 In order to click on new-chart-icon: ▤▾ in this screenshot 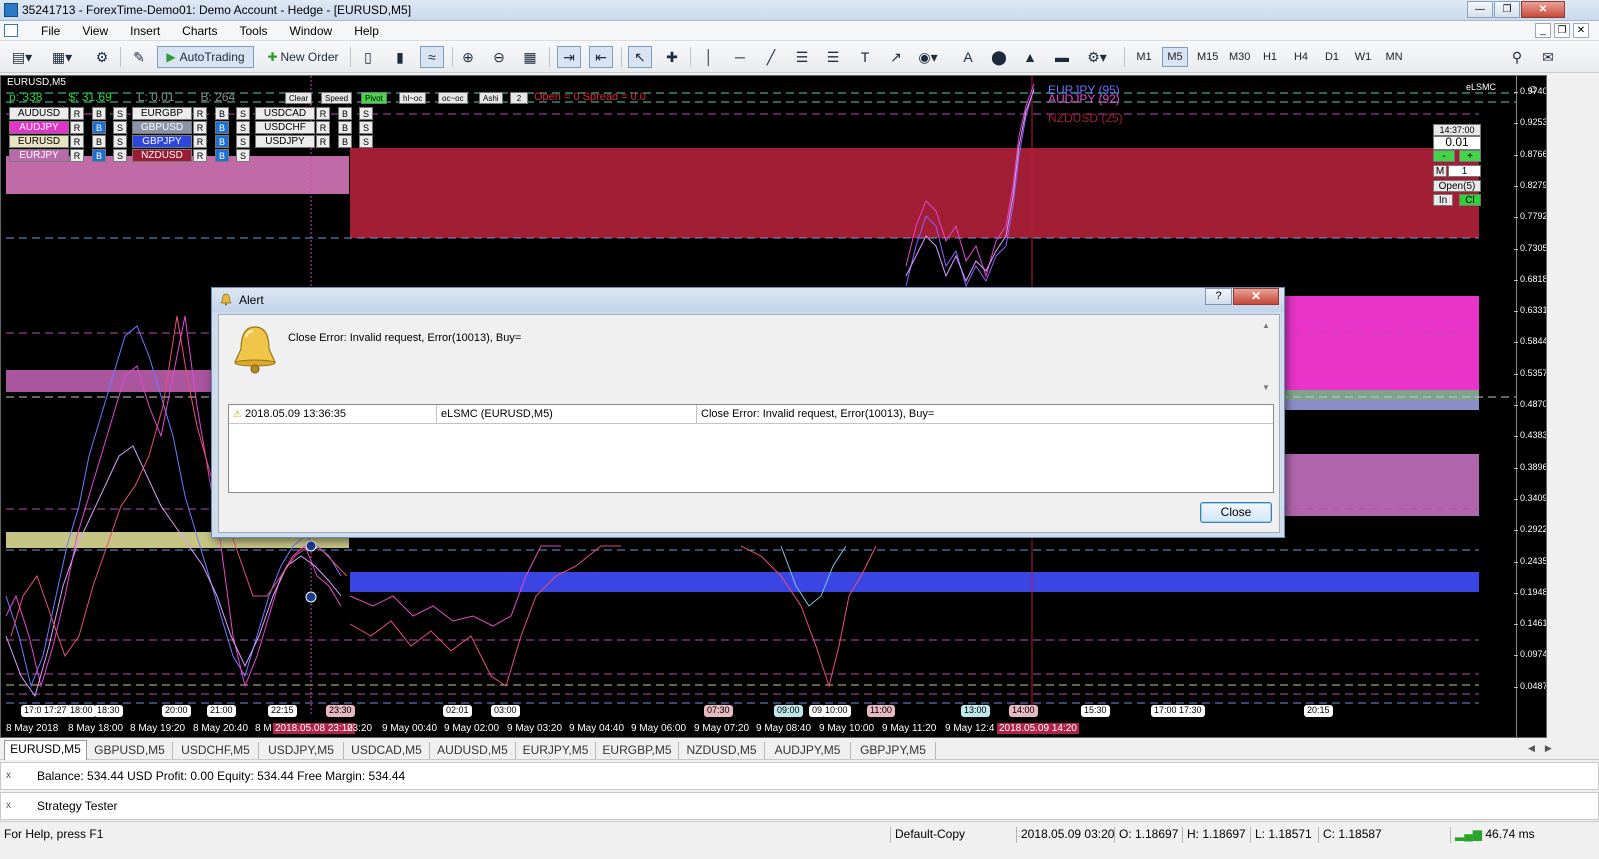, I will do `click(22, 57)`.